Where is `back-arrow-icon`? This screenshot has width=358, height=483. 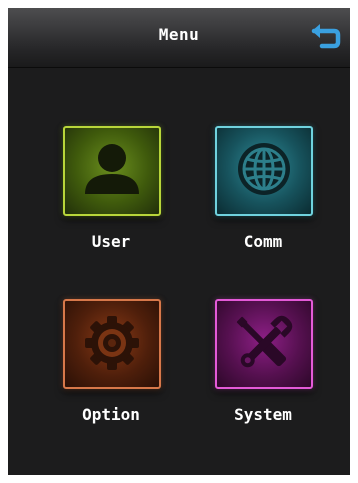
back-arrow-icon is located at coordinates (326, 36).